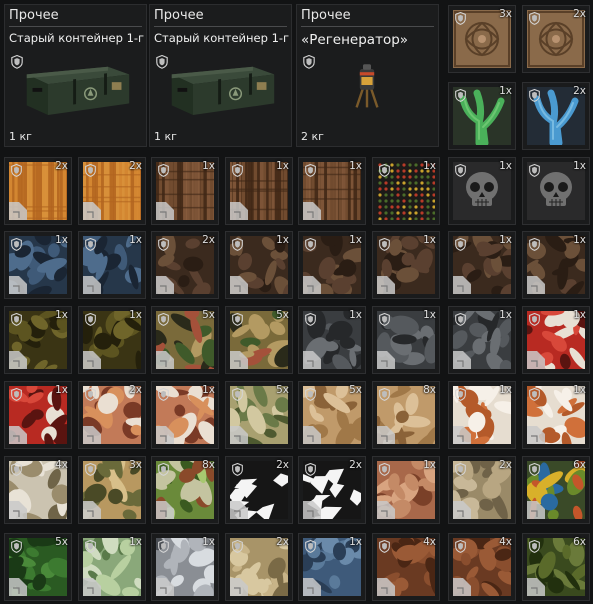 The image size is (593, 604). I want to click on item-category: Прочее, so click(326, 15).